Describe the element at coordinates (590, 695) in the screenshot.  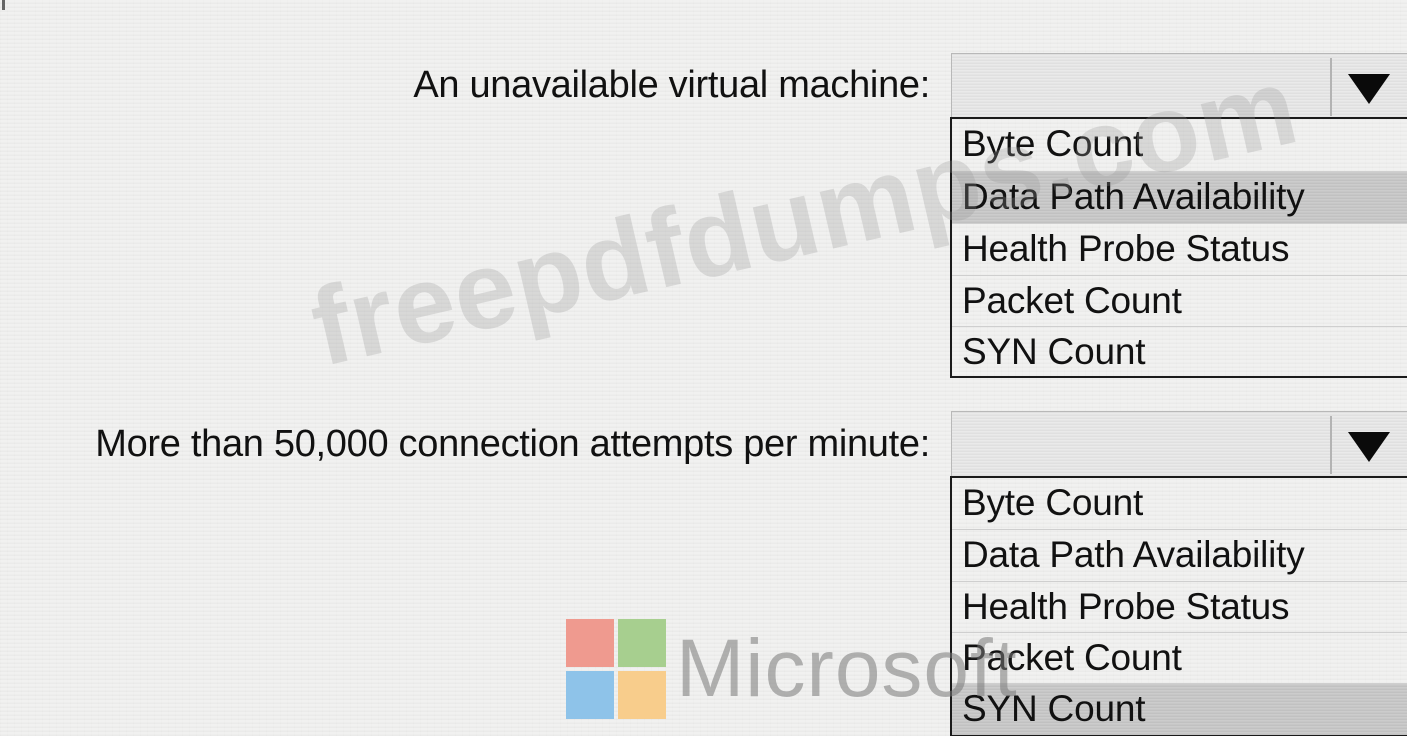
I see `logo-square-blue` at that location.